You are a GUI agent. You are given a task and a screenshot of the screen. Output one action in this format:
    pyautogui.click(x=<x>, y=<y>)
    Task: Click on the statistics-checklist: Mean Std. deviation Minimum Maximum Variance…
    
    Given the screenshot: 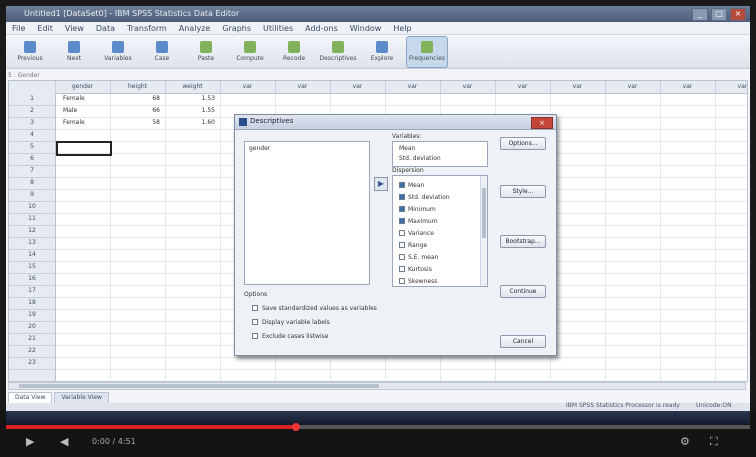 What is the action you would take?
    pyautogui.click(x=440, y=231)
    